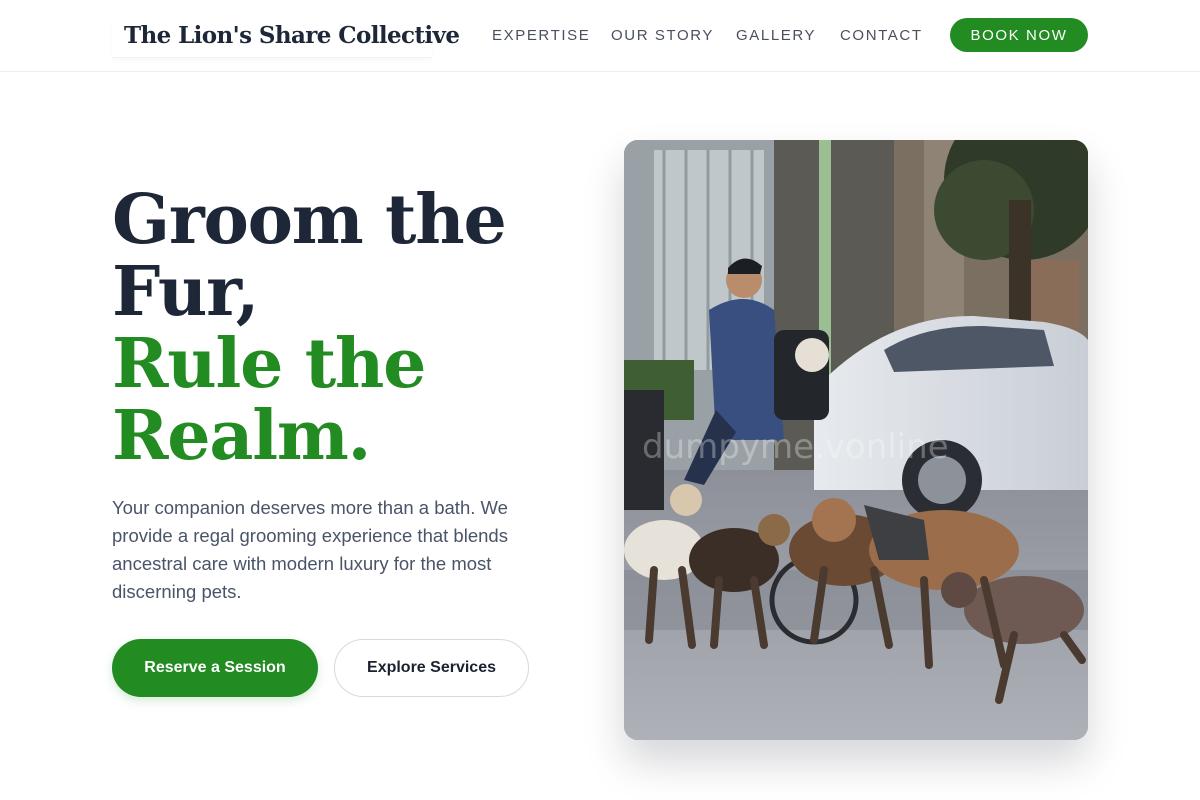 This screenshot has width=1200, height=800. I want to click on nav-contact: CONTACT, so click(881, 35).